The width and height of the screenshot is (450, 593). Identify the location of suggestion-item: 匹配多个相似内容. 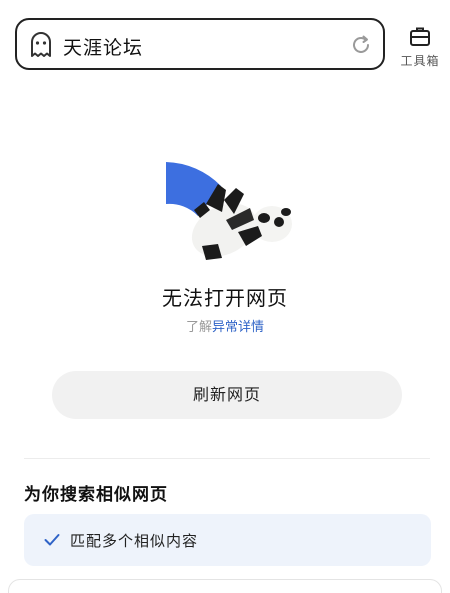
(227, 540).